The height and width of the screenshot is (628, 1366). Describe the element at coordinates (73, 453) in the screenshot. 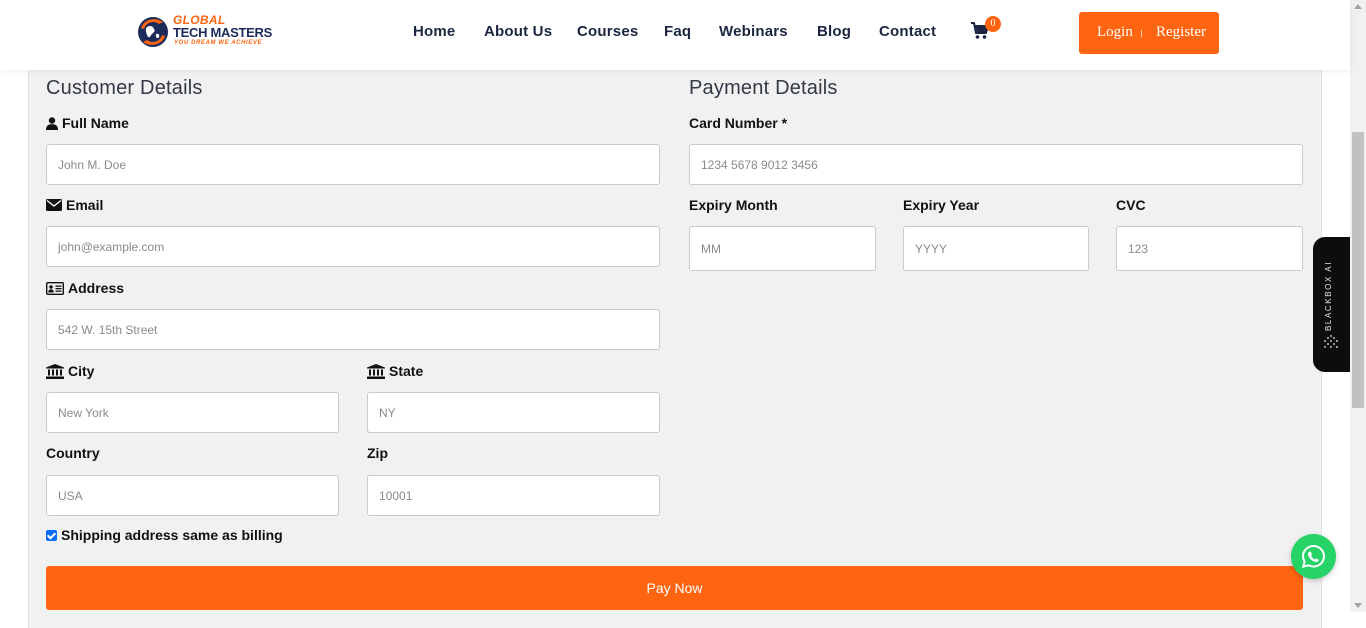

I see `country-label: Country` at that location.